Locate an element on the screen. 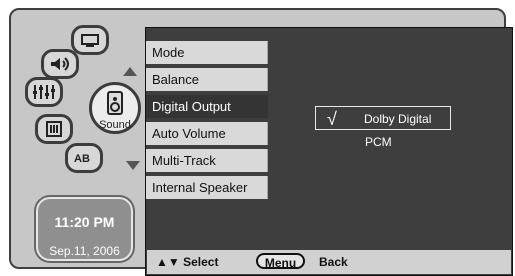 This screenshot has height=276, width=515. menu-item-internal-speaker: Internal Speaker is located at coordinates (207, 187).